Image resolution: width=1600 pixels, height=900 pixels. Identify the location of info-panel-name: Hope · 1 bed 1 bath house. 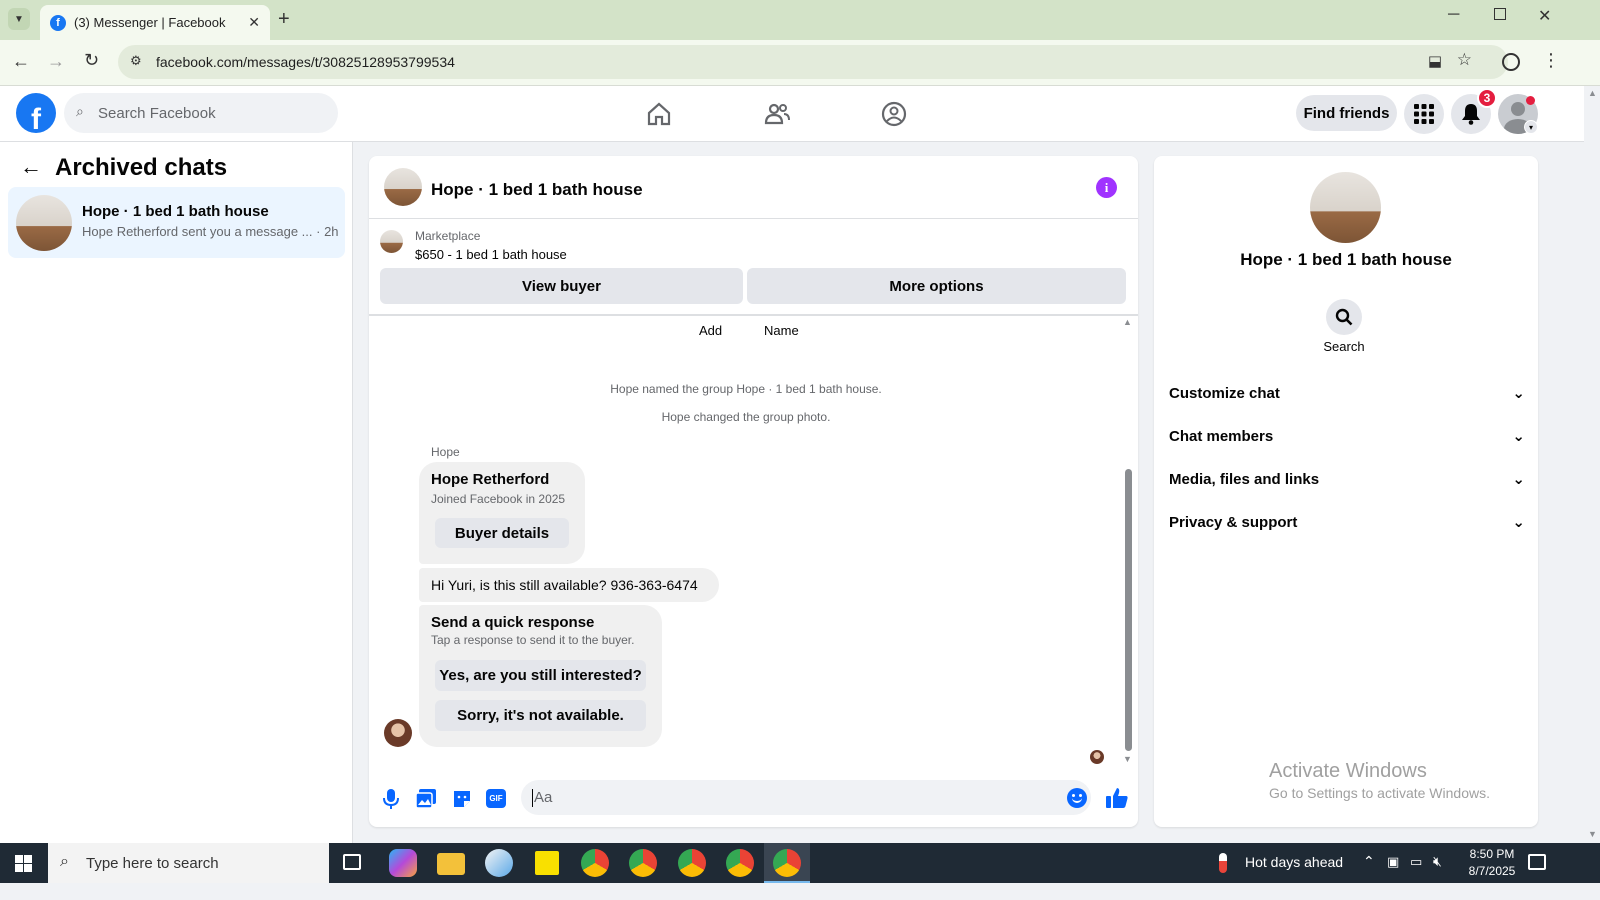
(1346, 259).